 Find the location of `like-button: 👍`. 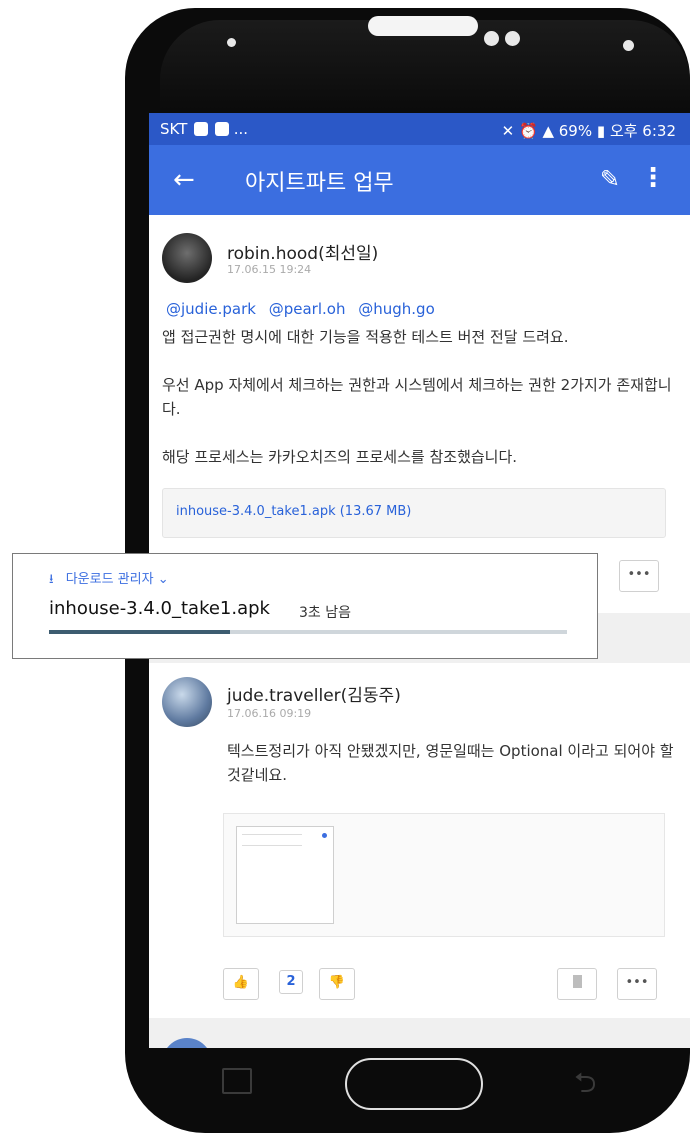

like-button: 👍 is located at coordinates (241, 984).